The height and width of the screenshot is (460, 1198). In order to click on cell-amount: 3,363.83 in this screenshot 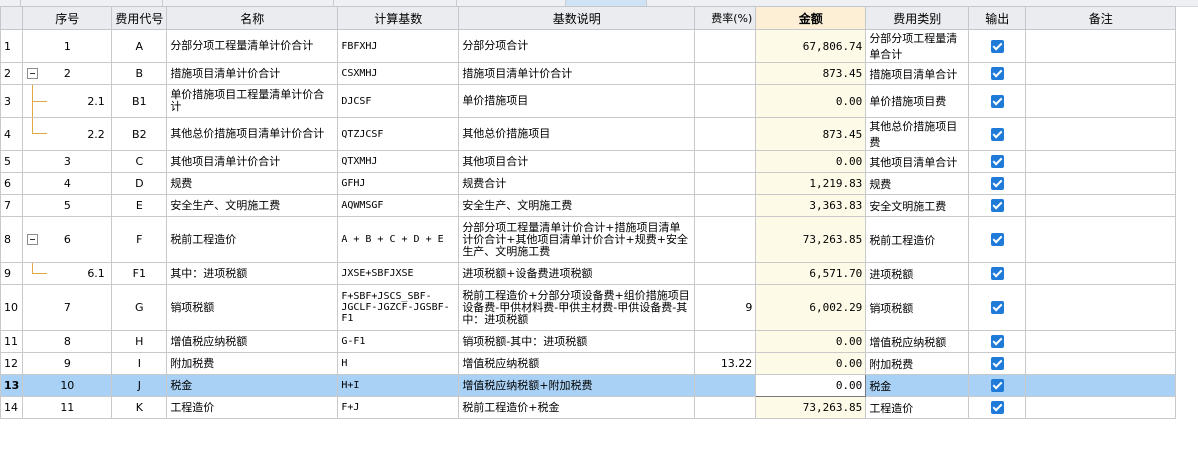, I will do `click(811, 205)`.